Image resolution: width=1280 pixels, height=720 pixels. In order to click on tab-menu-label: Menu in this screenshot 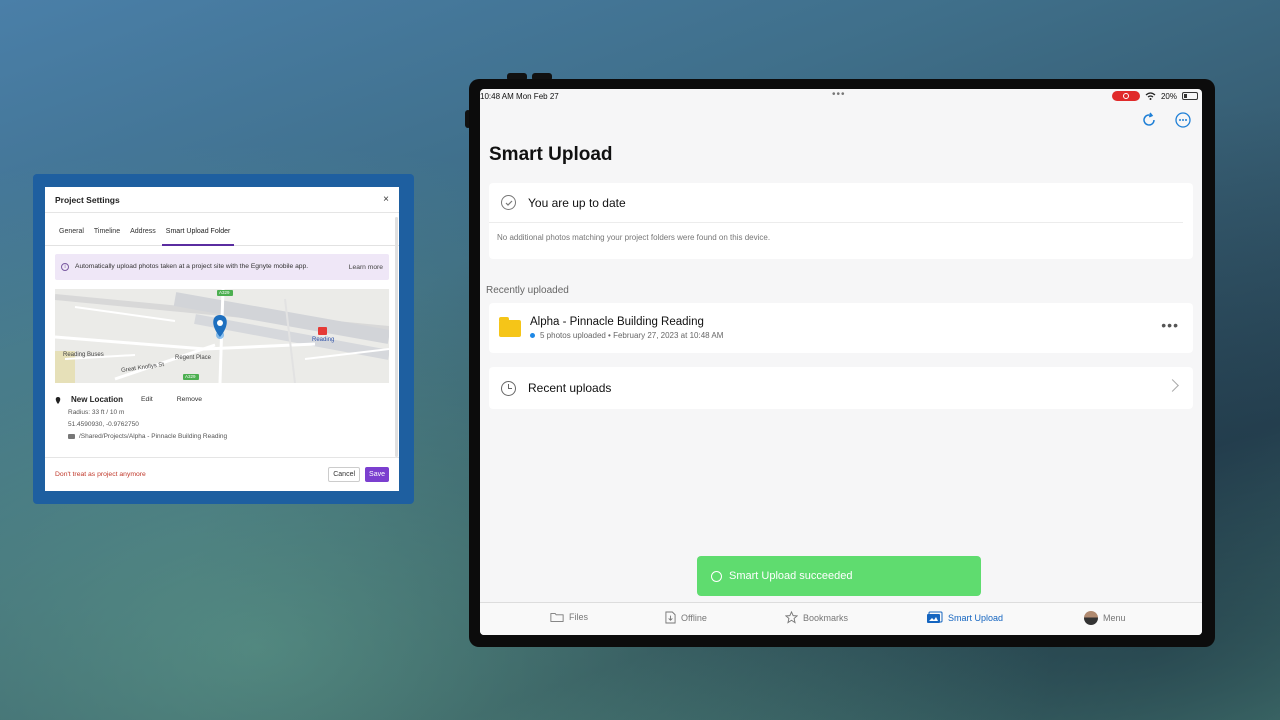, I will do `click(1114, 618)`.